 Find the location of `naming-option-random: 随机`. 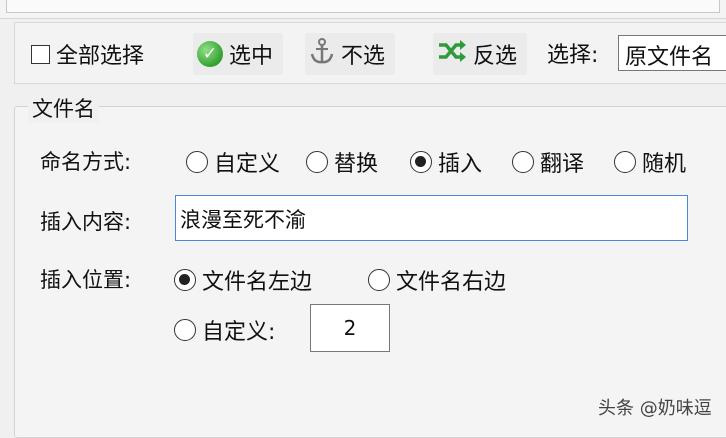

naming-option-random: 随机 is located at coordinates (650, 162).